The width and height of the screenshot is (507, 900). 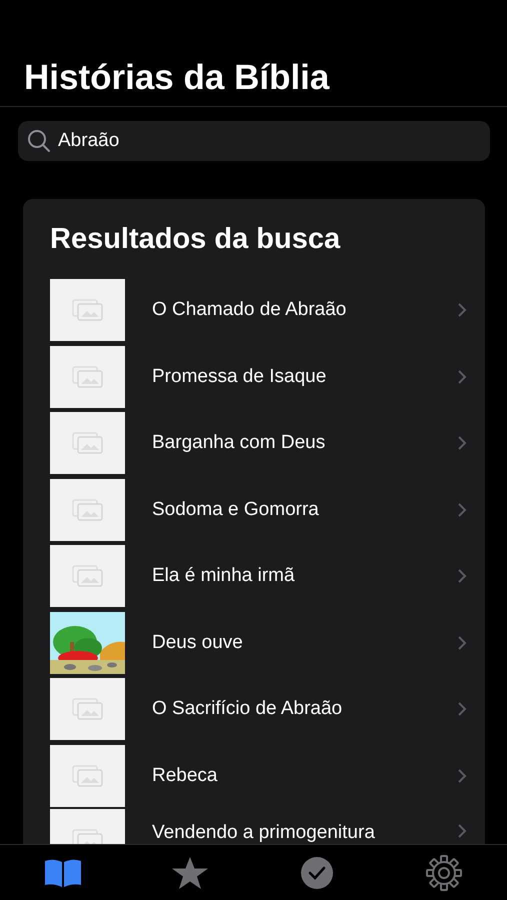 What do you see at coordinates (236, 510) in the screenshot?
I see `story-title: Sodoma e Gomorra` at bounding box center [236, 510].